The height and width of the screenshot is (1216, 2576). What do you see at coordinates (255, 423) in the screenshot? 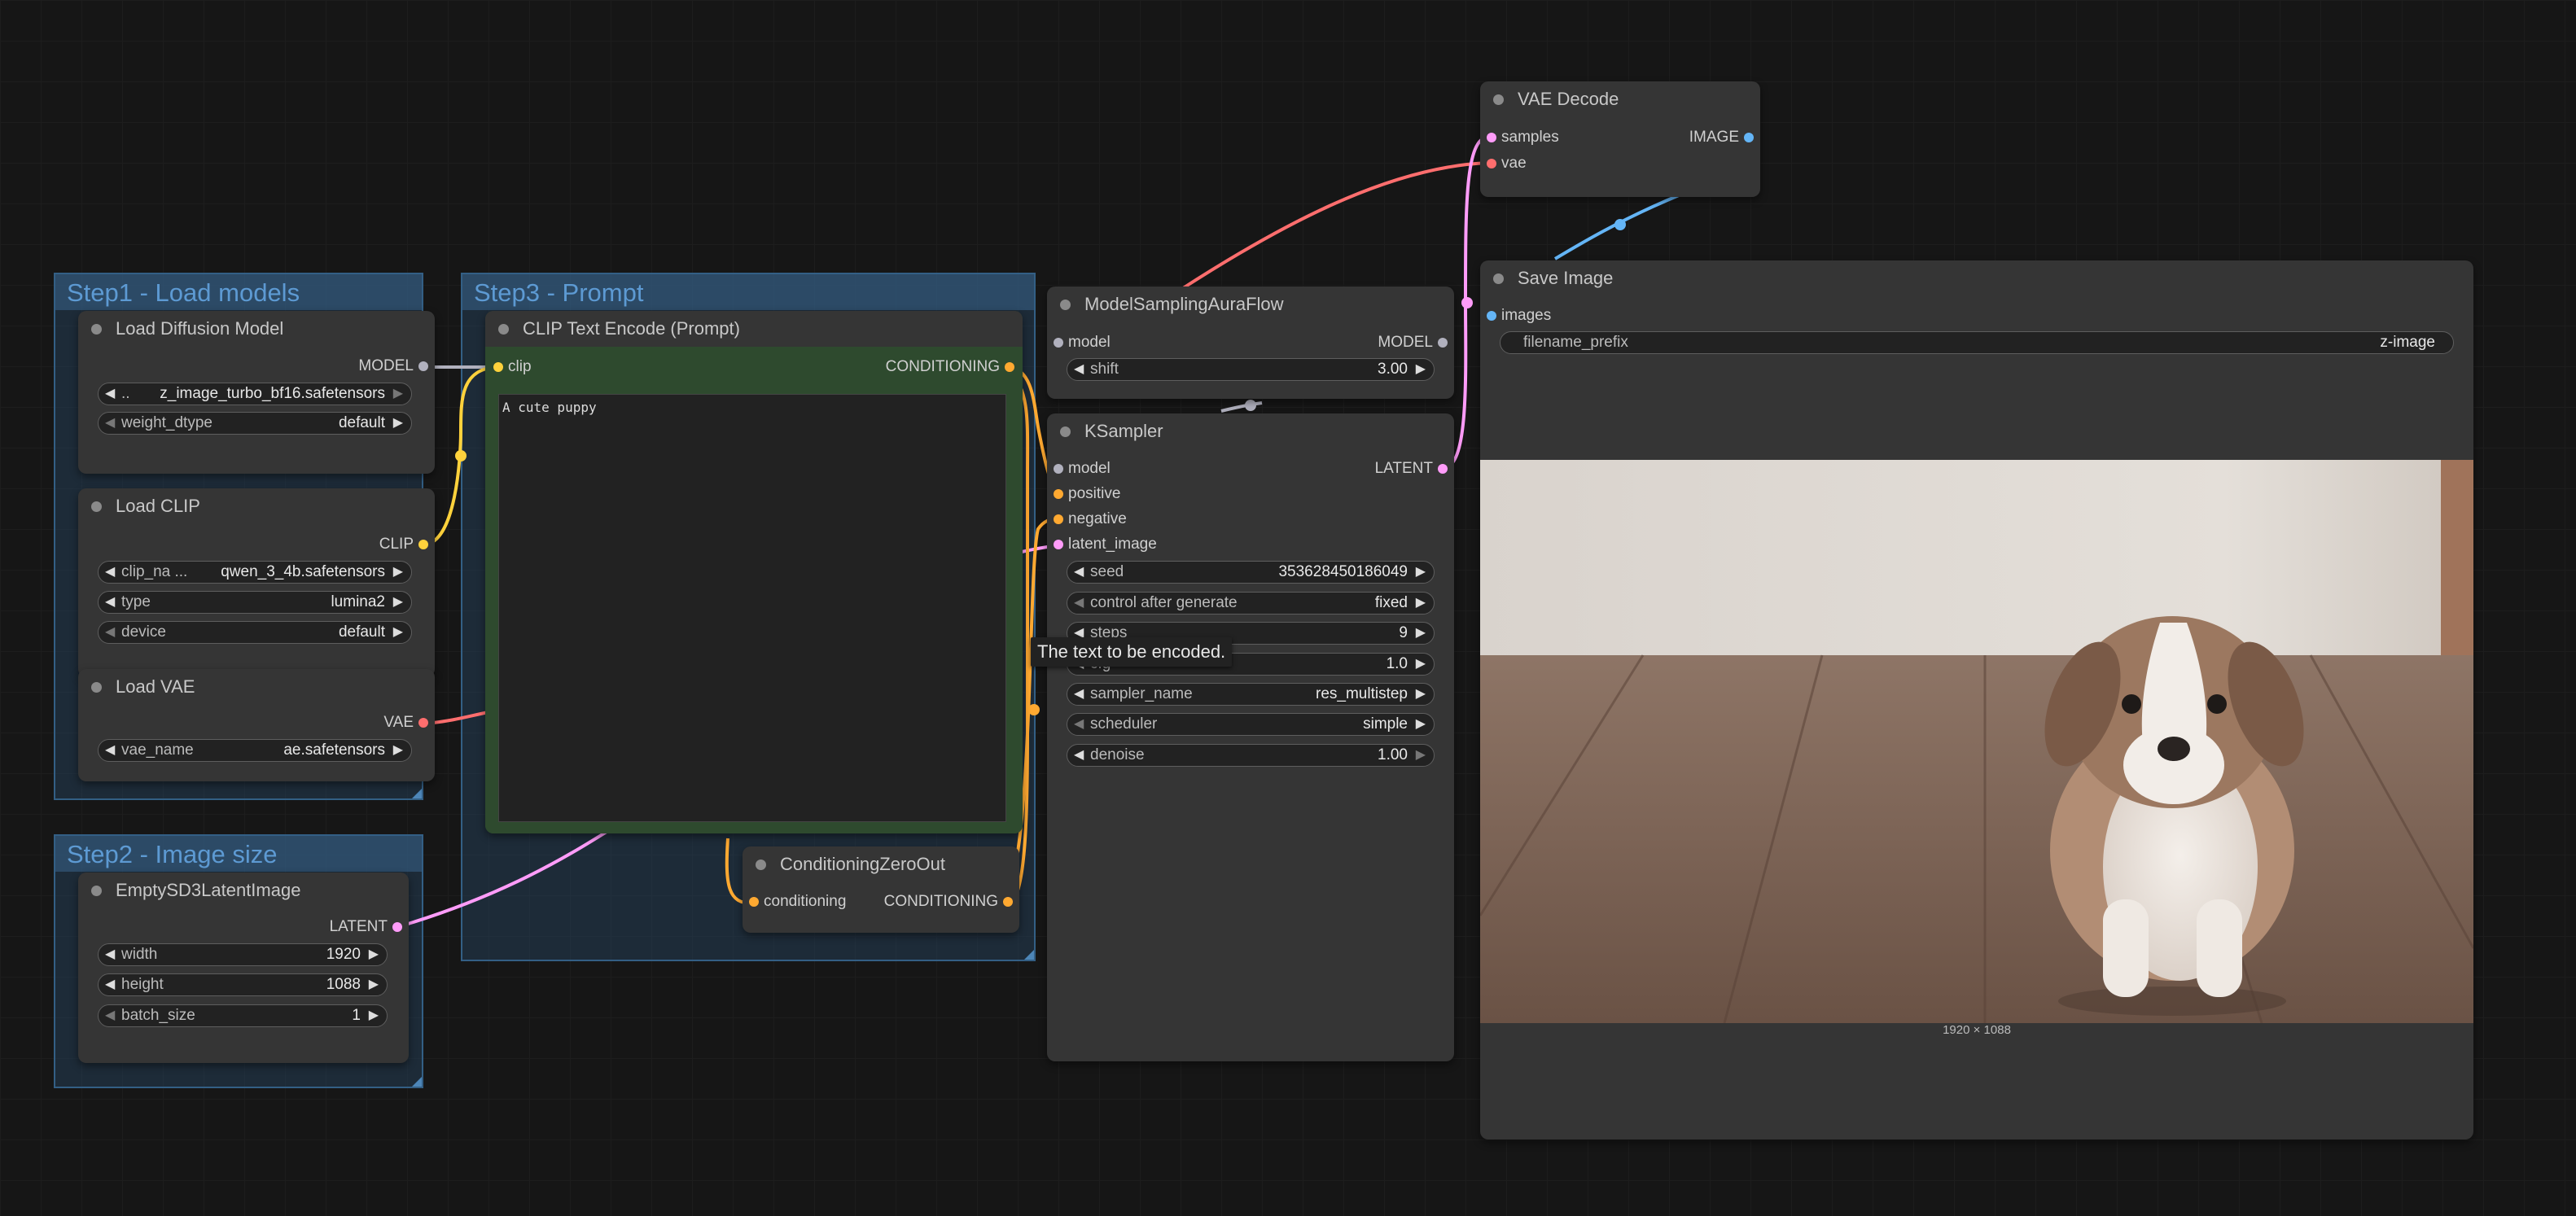
I see `widget-weight-dtype: ◀ weight_dtype default ▶` at bounding box center [255, 423].